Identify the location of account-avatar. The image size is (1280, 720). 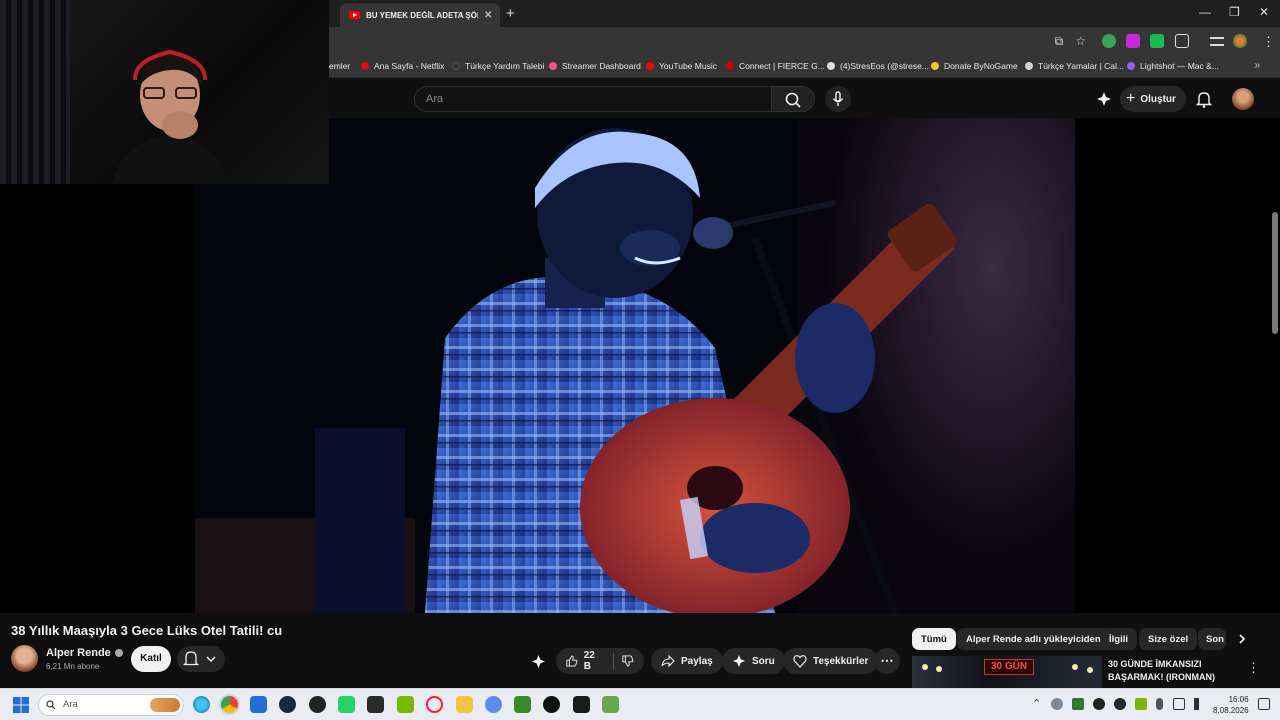
(1243, 99).